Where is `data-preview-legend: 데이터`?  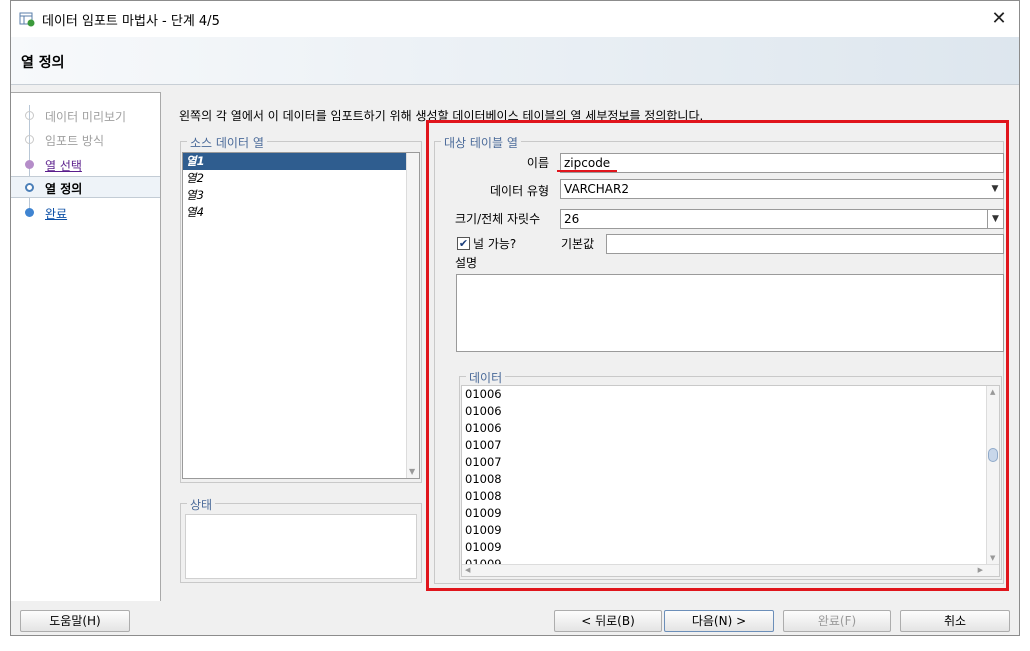
data-preview-legend: 데이터 is located at coordinates (486, 377).